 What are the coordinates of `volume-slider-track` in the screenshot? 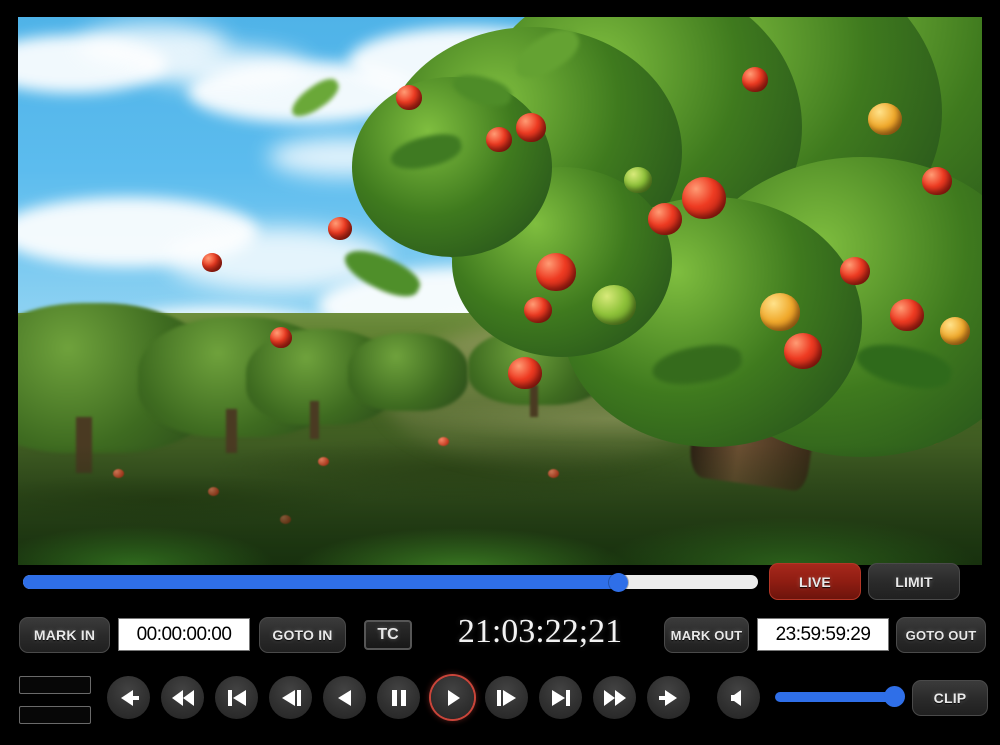 It's located at (838, 697).